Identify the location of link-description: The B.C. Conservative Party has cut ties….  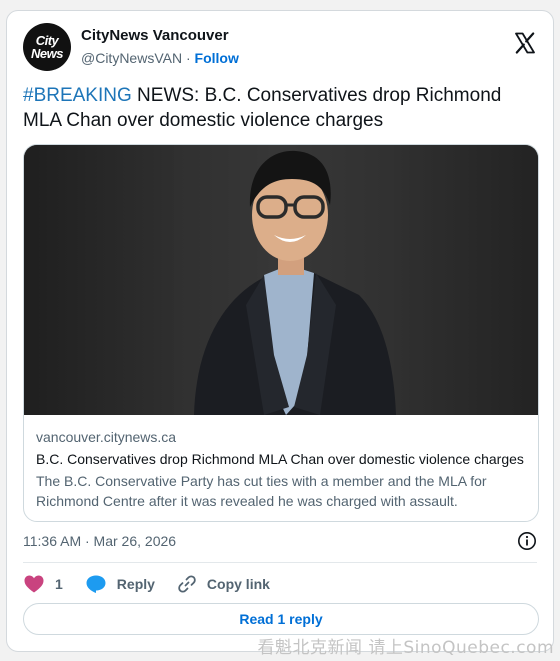
(261, 491).